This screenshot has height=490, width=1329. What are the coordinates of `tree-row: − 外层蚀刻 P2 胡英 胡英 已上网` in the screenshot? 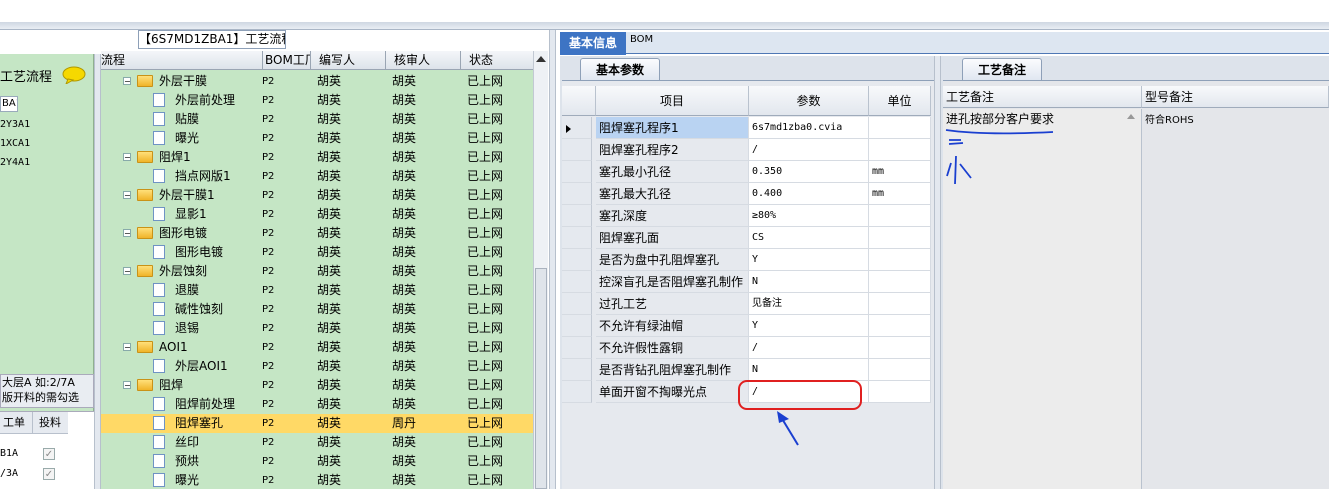 It's located at (317, 271).